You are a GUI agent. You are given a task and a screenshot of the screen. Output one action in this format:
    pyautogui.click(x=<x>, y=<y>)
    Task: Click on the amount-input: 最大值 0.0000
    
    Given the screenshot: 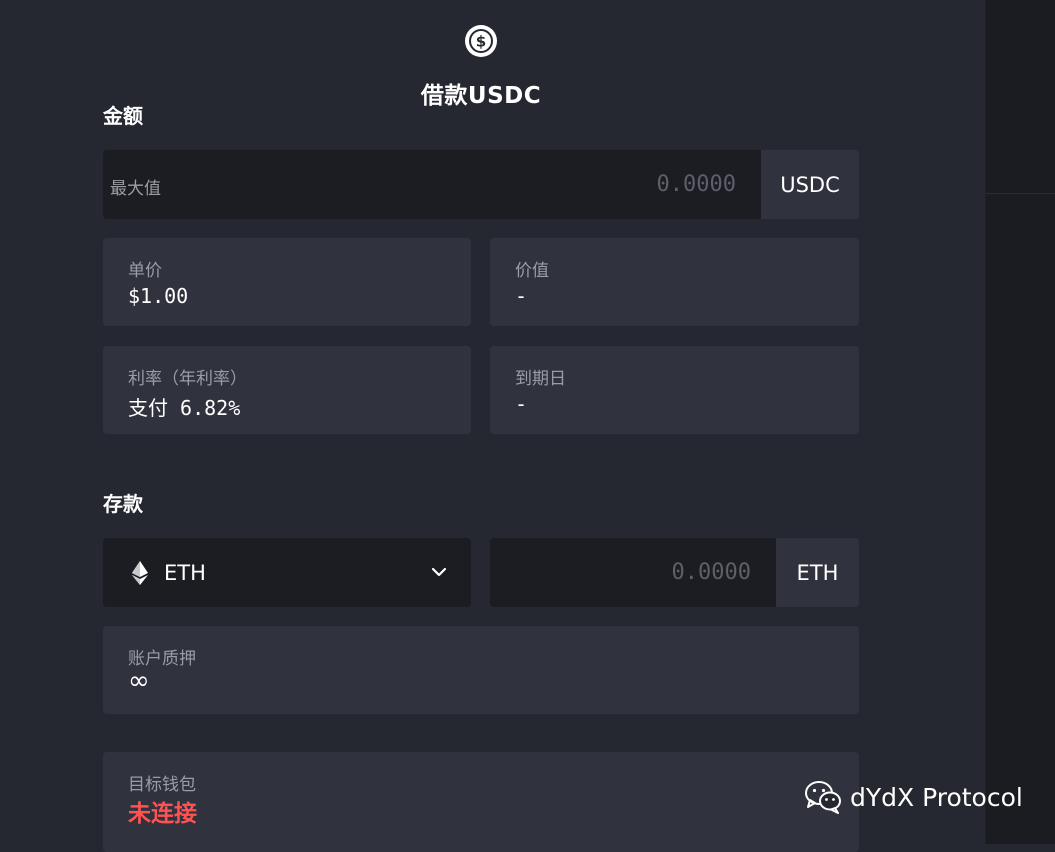 What is the action you would take?
    pyautogui.click(x=432, y=184)
    